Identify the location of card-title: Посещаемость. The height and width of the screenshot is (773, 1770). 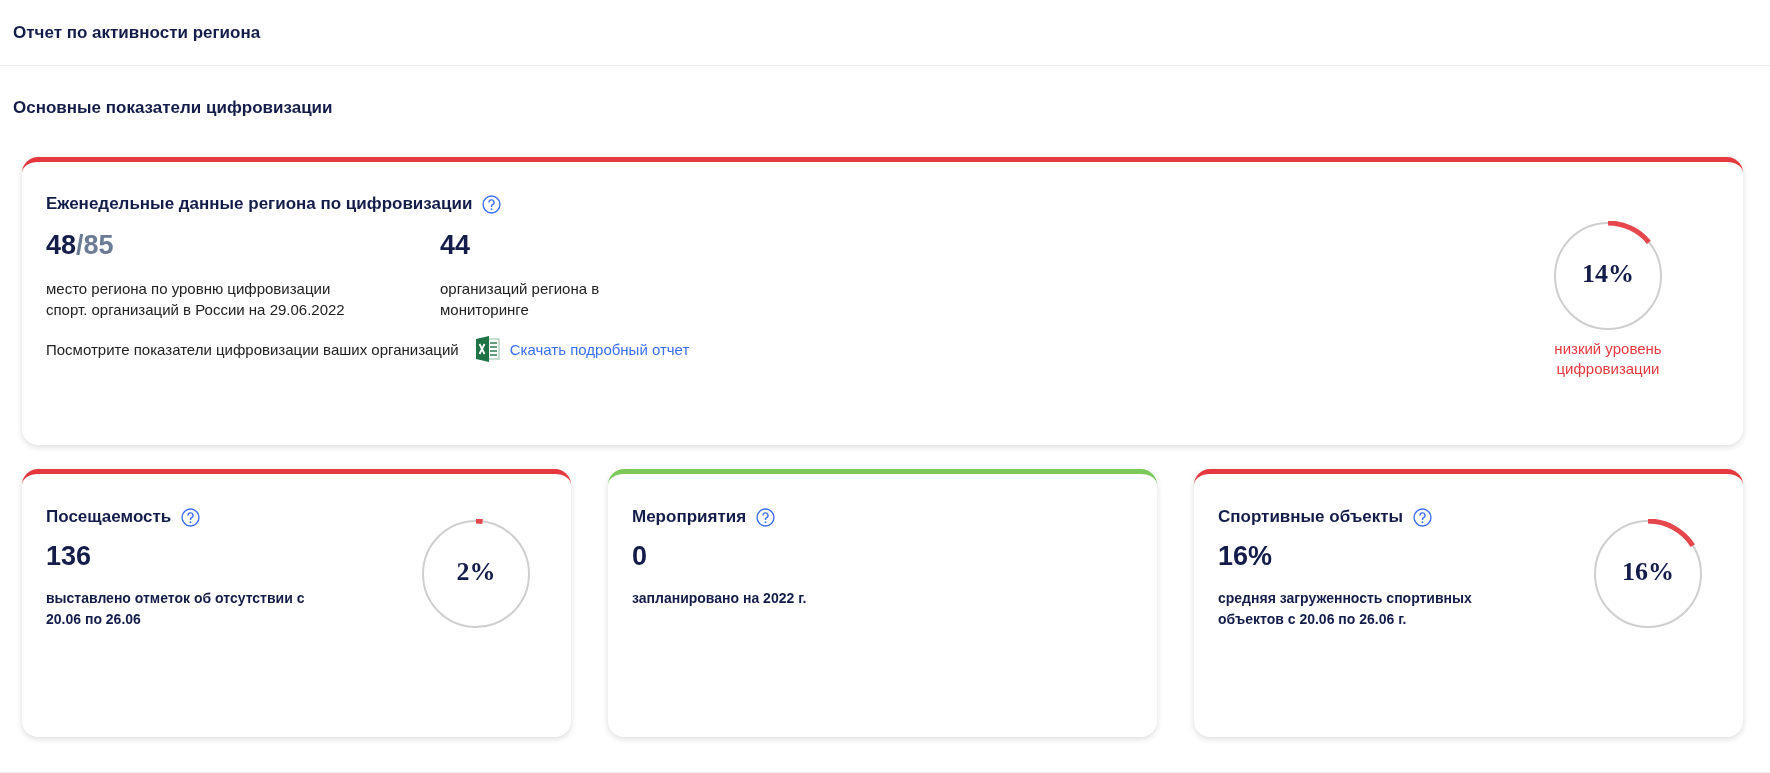
(109, 517).